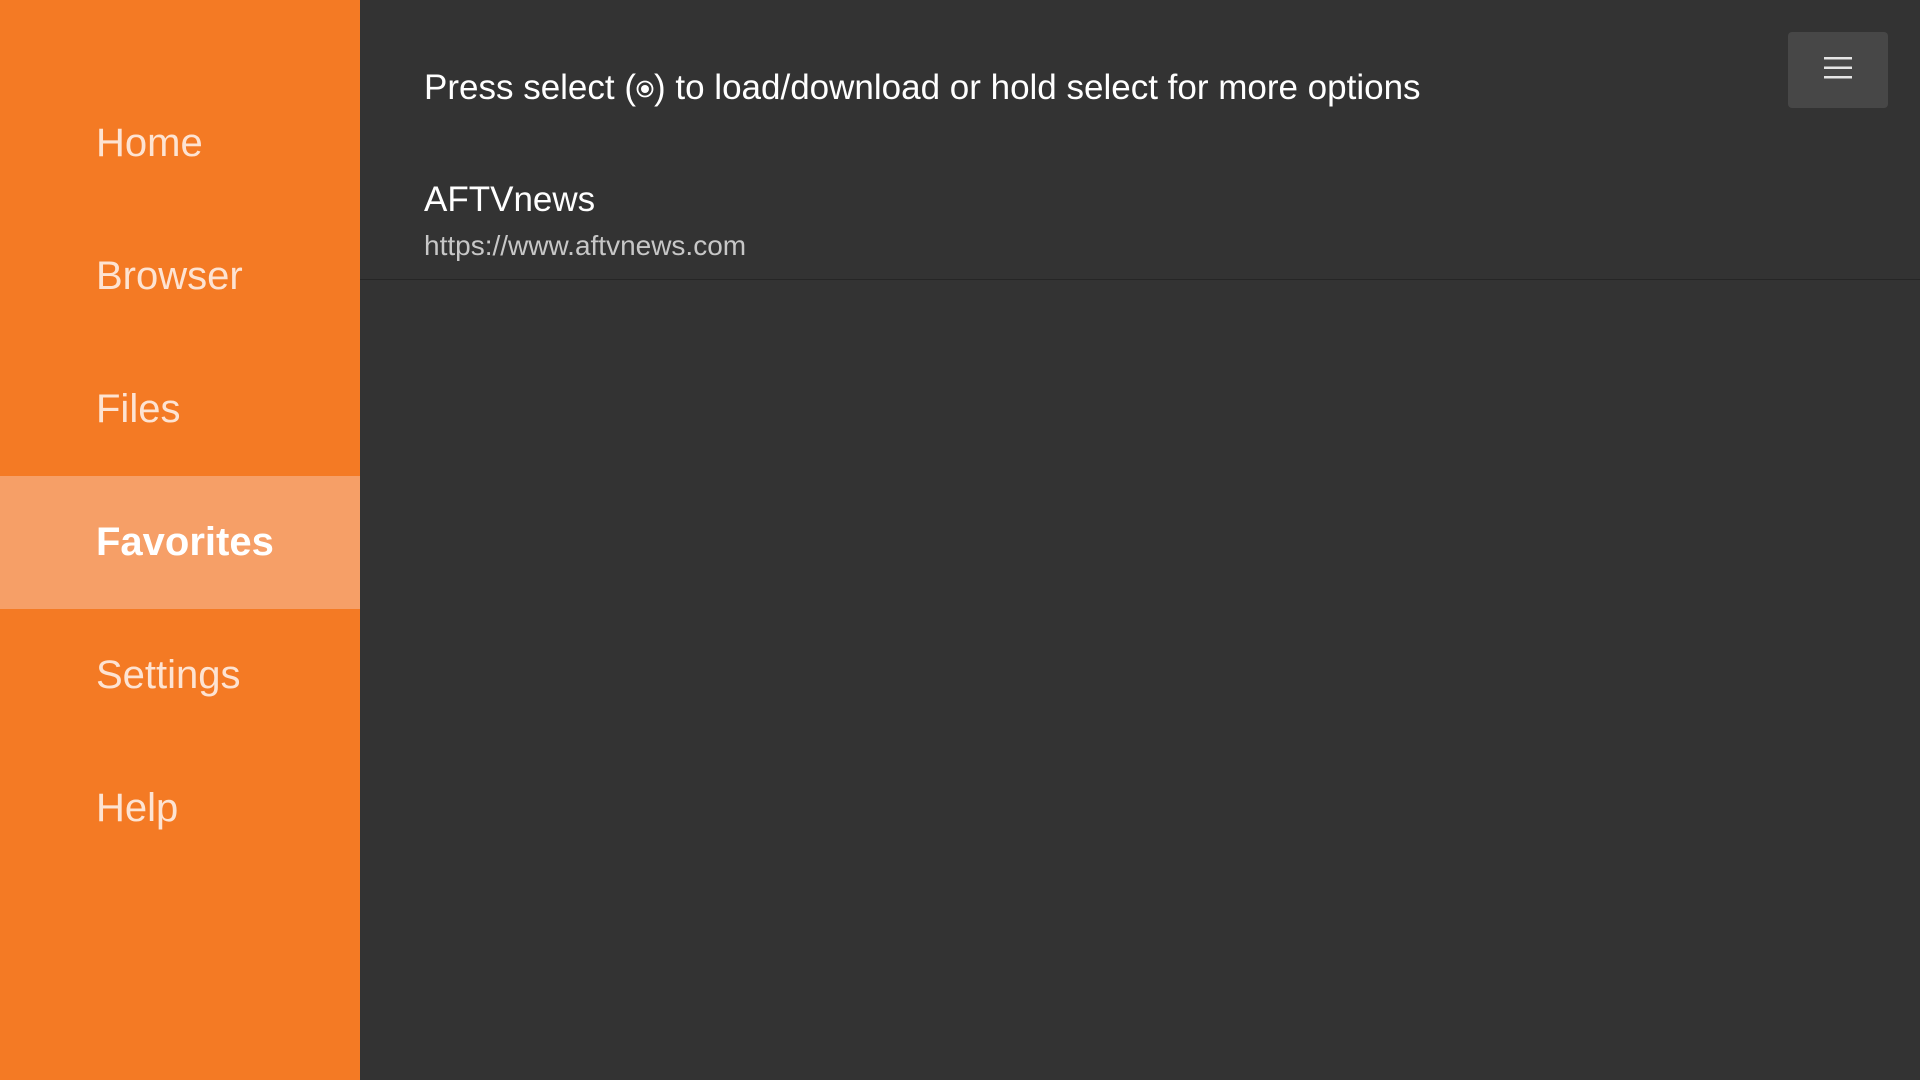 Image resolution: width=1920 pixels, height=1080 pixels. I want to click on sidebar-item-home: Home, so click(180, 143).